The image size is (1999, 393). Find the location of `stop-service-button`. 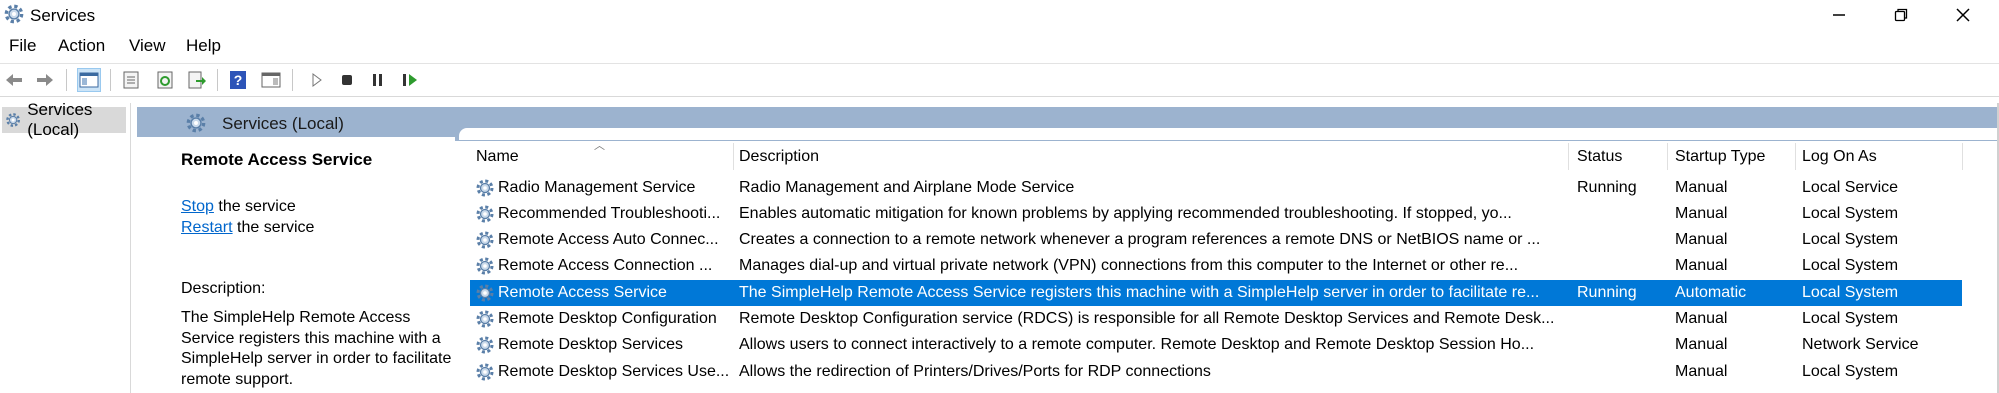

stop-service-button is located at coordinates (347, 80).